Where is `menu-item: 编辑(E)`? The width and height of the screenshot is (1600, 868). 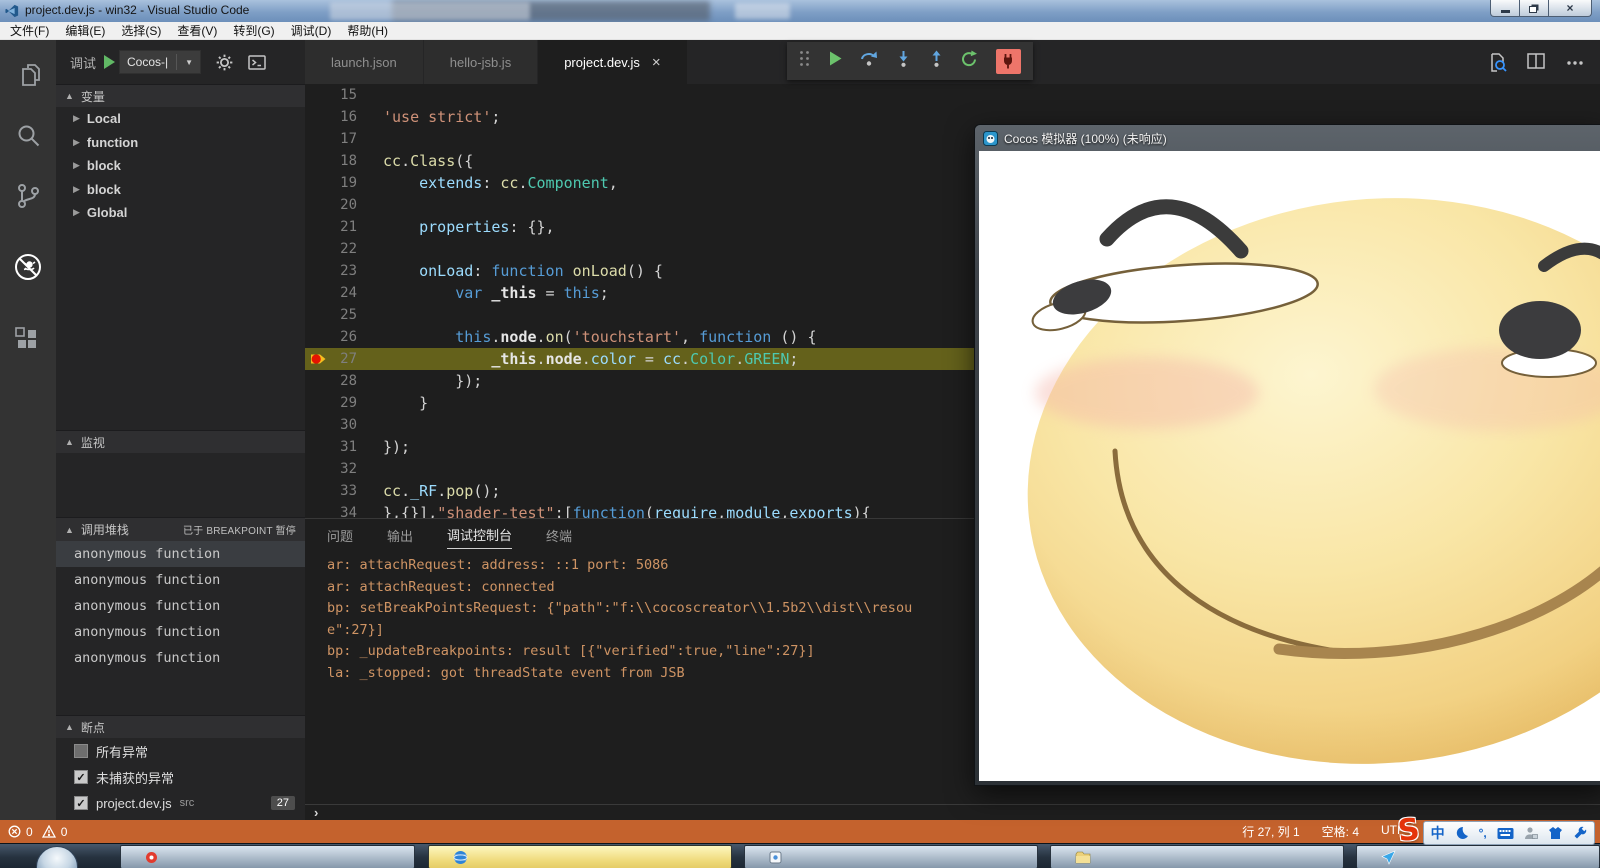
menu-item: 编辑(E) is located at coordinates (85, 31).